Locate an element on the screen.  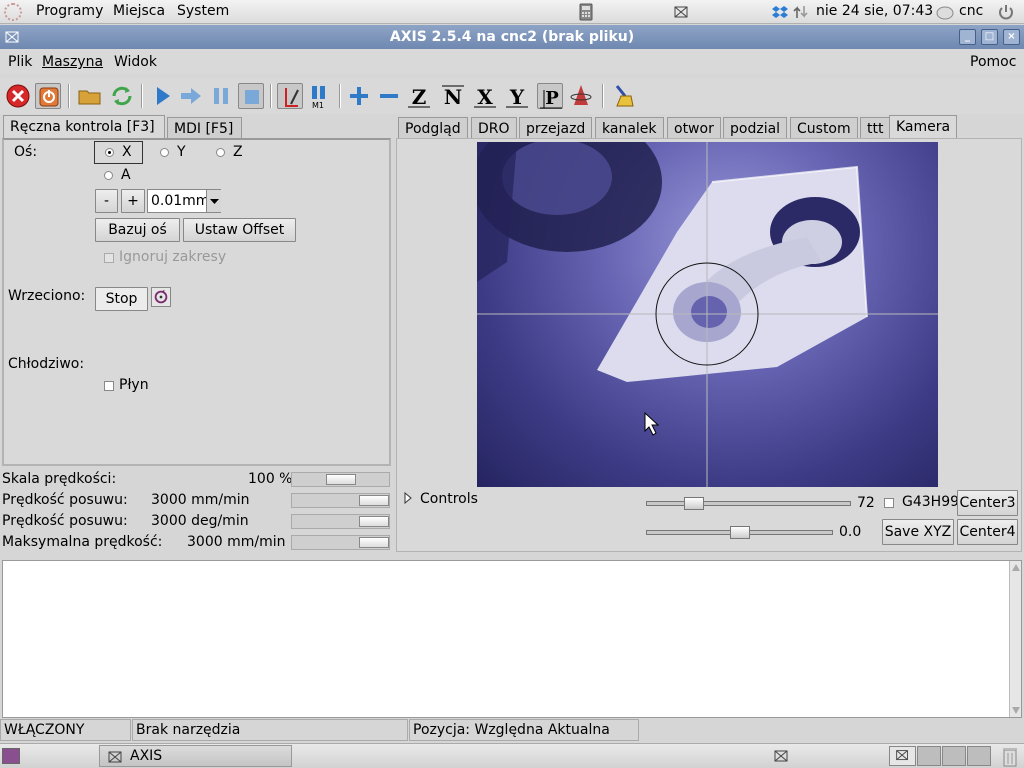
override-label-feed-linear: Prędkość posuwu: is located at coordinates (65, 500).